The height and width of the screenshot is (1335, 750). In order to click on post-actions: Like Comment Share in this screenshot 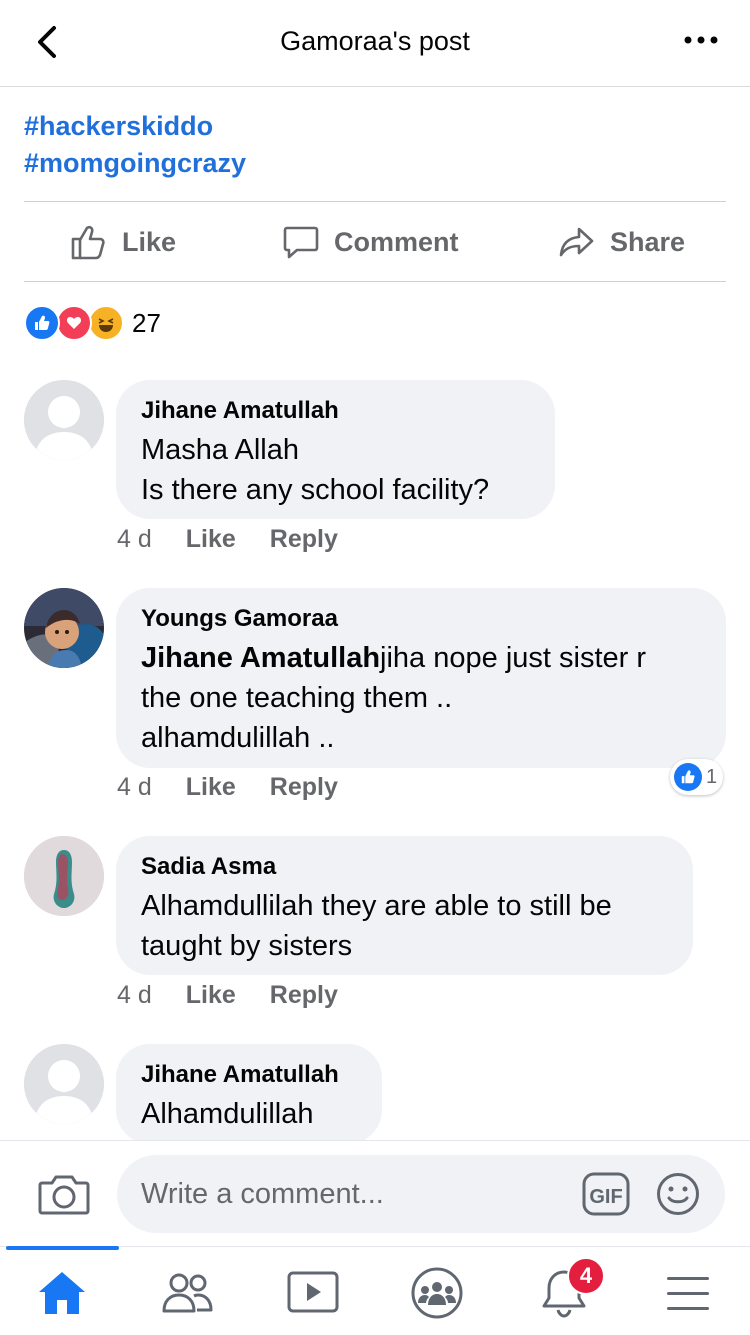, I will do `click(375, 242)`.